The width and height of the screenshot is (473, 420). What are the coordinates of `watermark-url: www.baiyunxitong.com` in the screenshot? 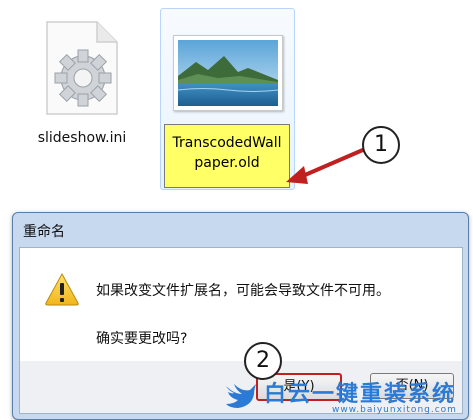 It's located at (394, 410).